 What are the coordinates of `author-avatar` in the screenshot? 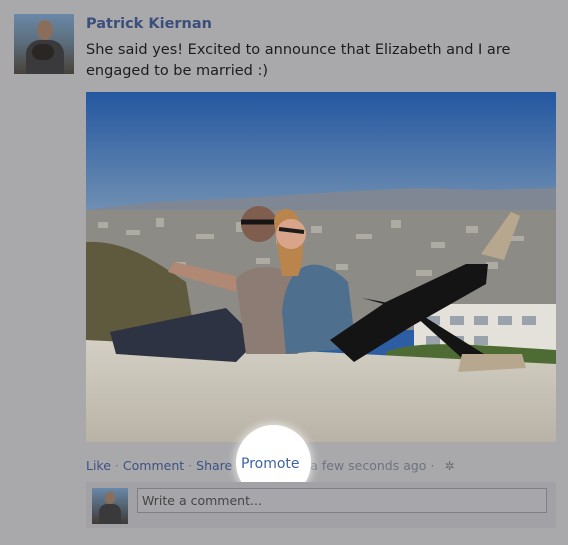 It's located at (44, 44).